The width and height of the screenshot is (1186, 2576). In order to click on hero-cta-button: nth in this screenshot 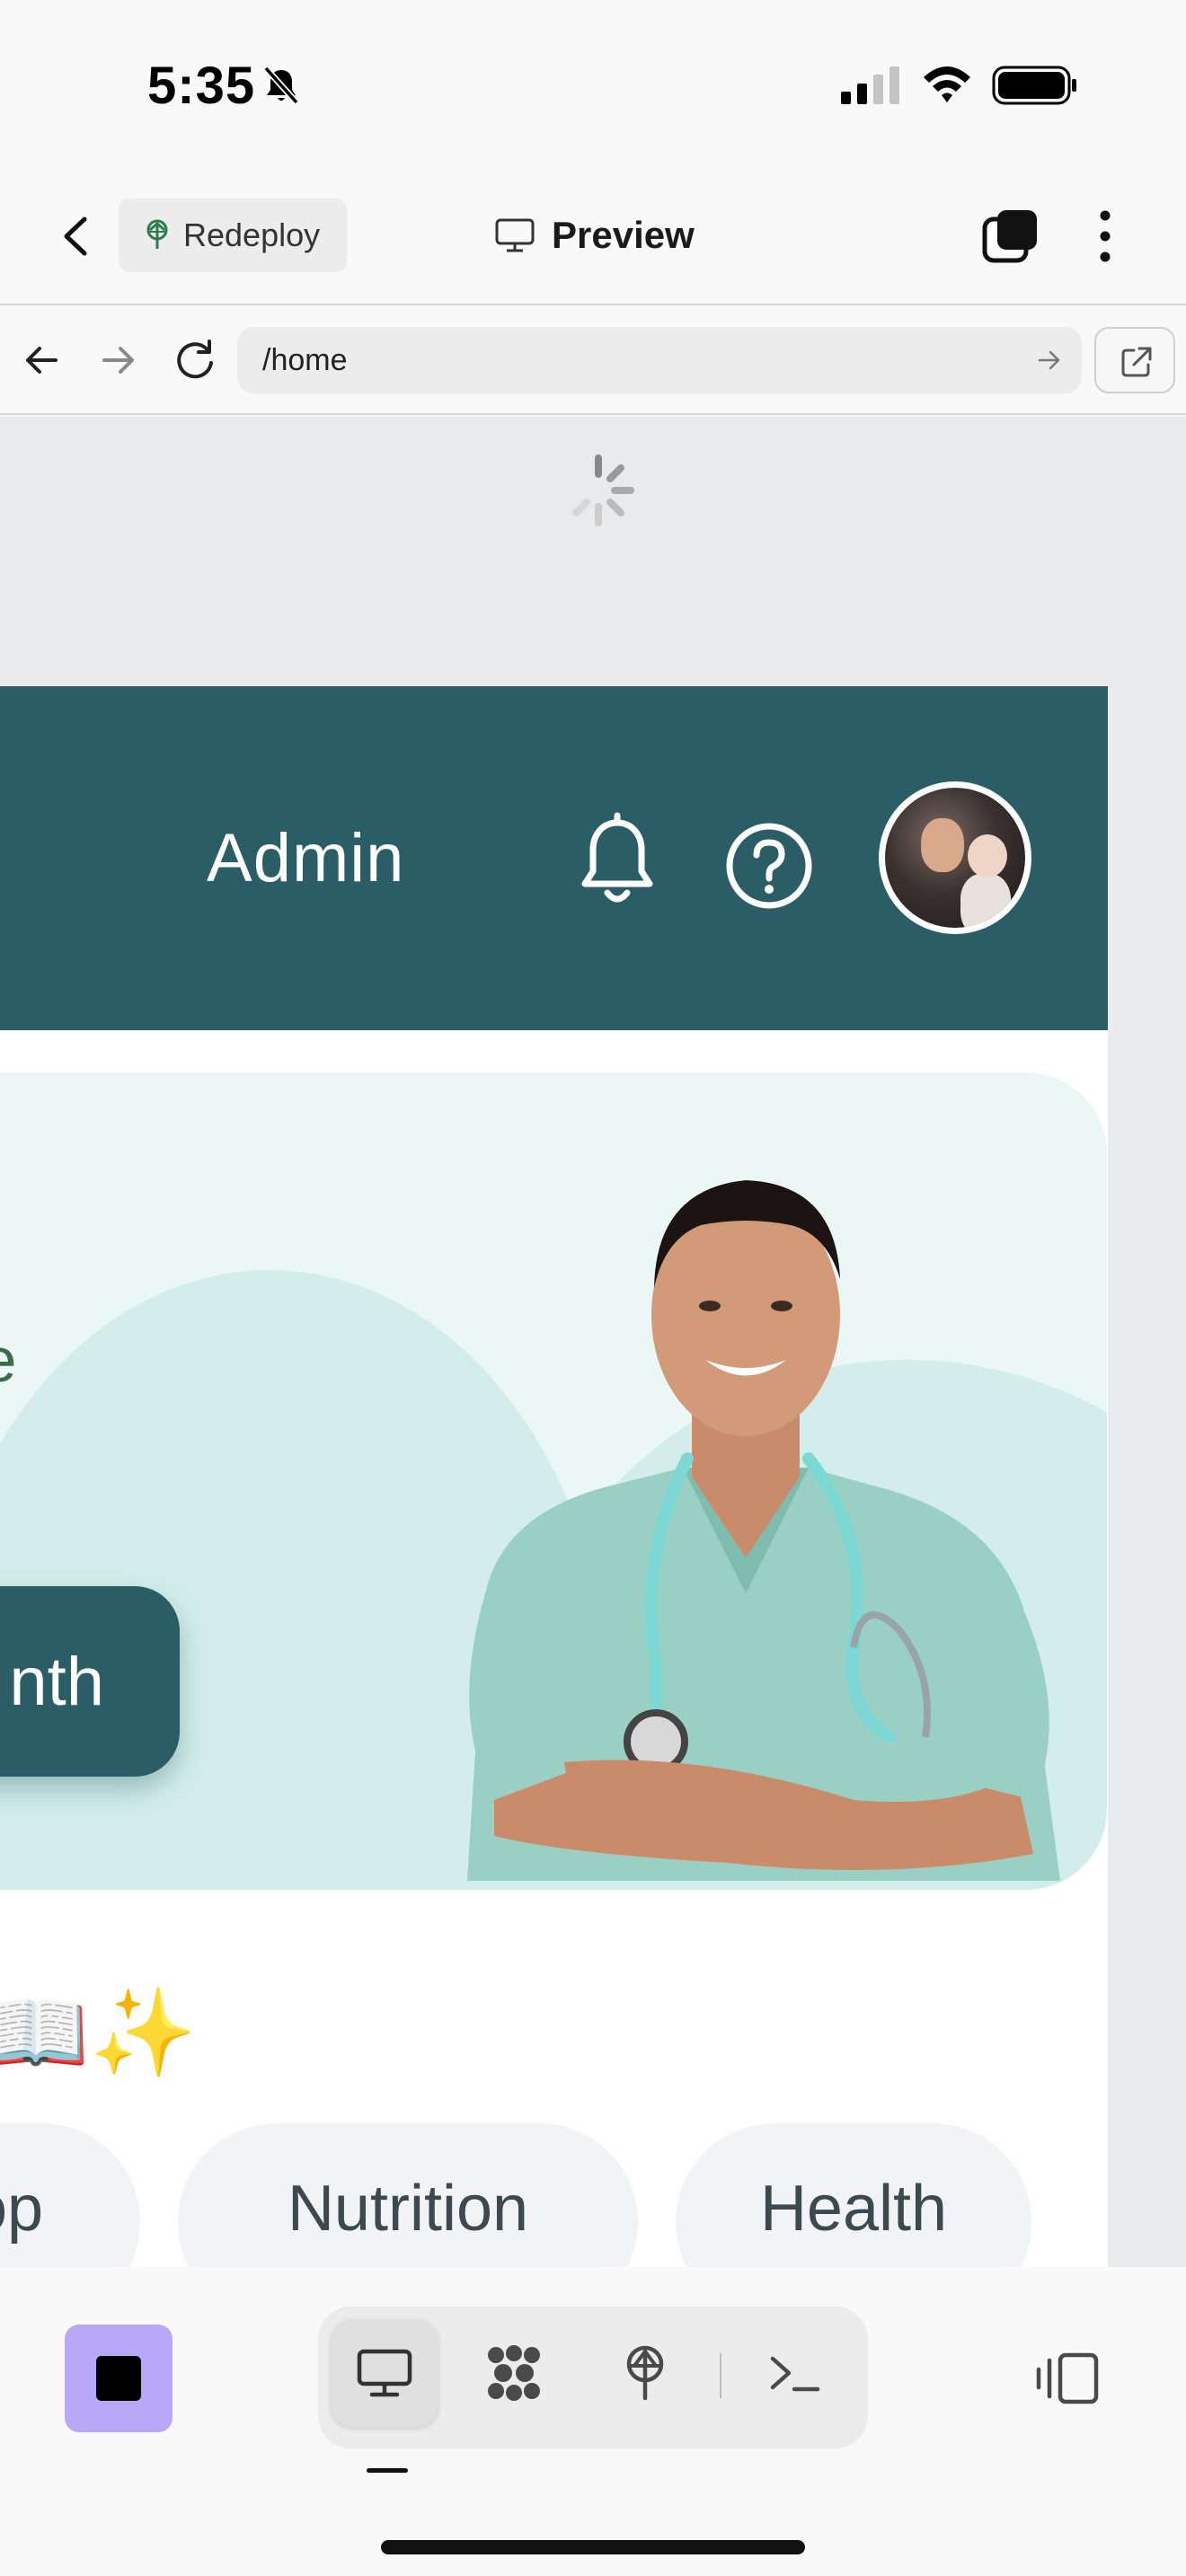, I will do `click(90, 1681)`.